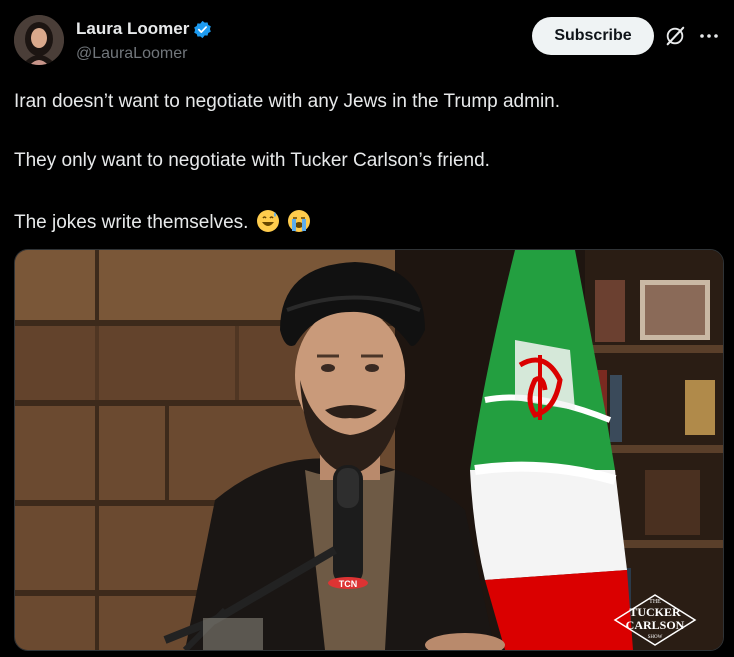 Image resolution: width=734 pixels, height=657 pixels. I want to click on author-name: Laura Loomer, so click(132, 29).